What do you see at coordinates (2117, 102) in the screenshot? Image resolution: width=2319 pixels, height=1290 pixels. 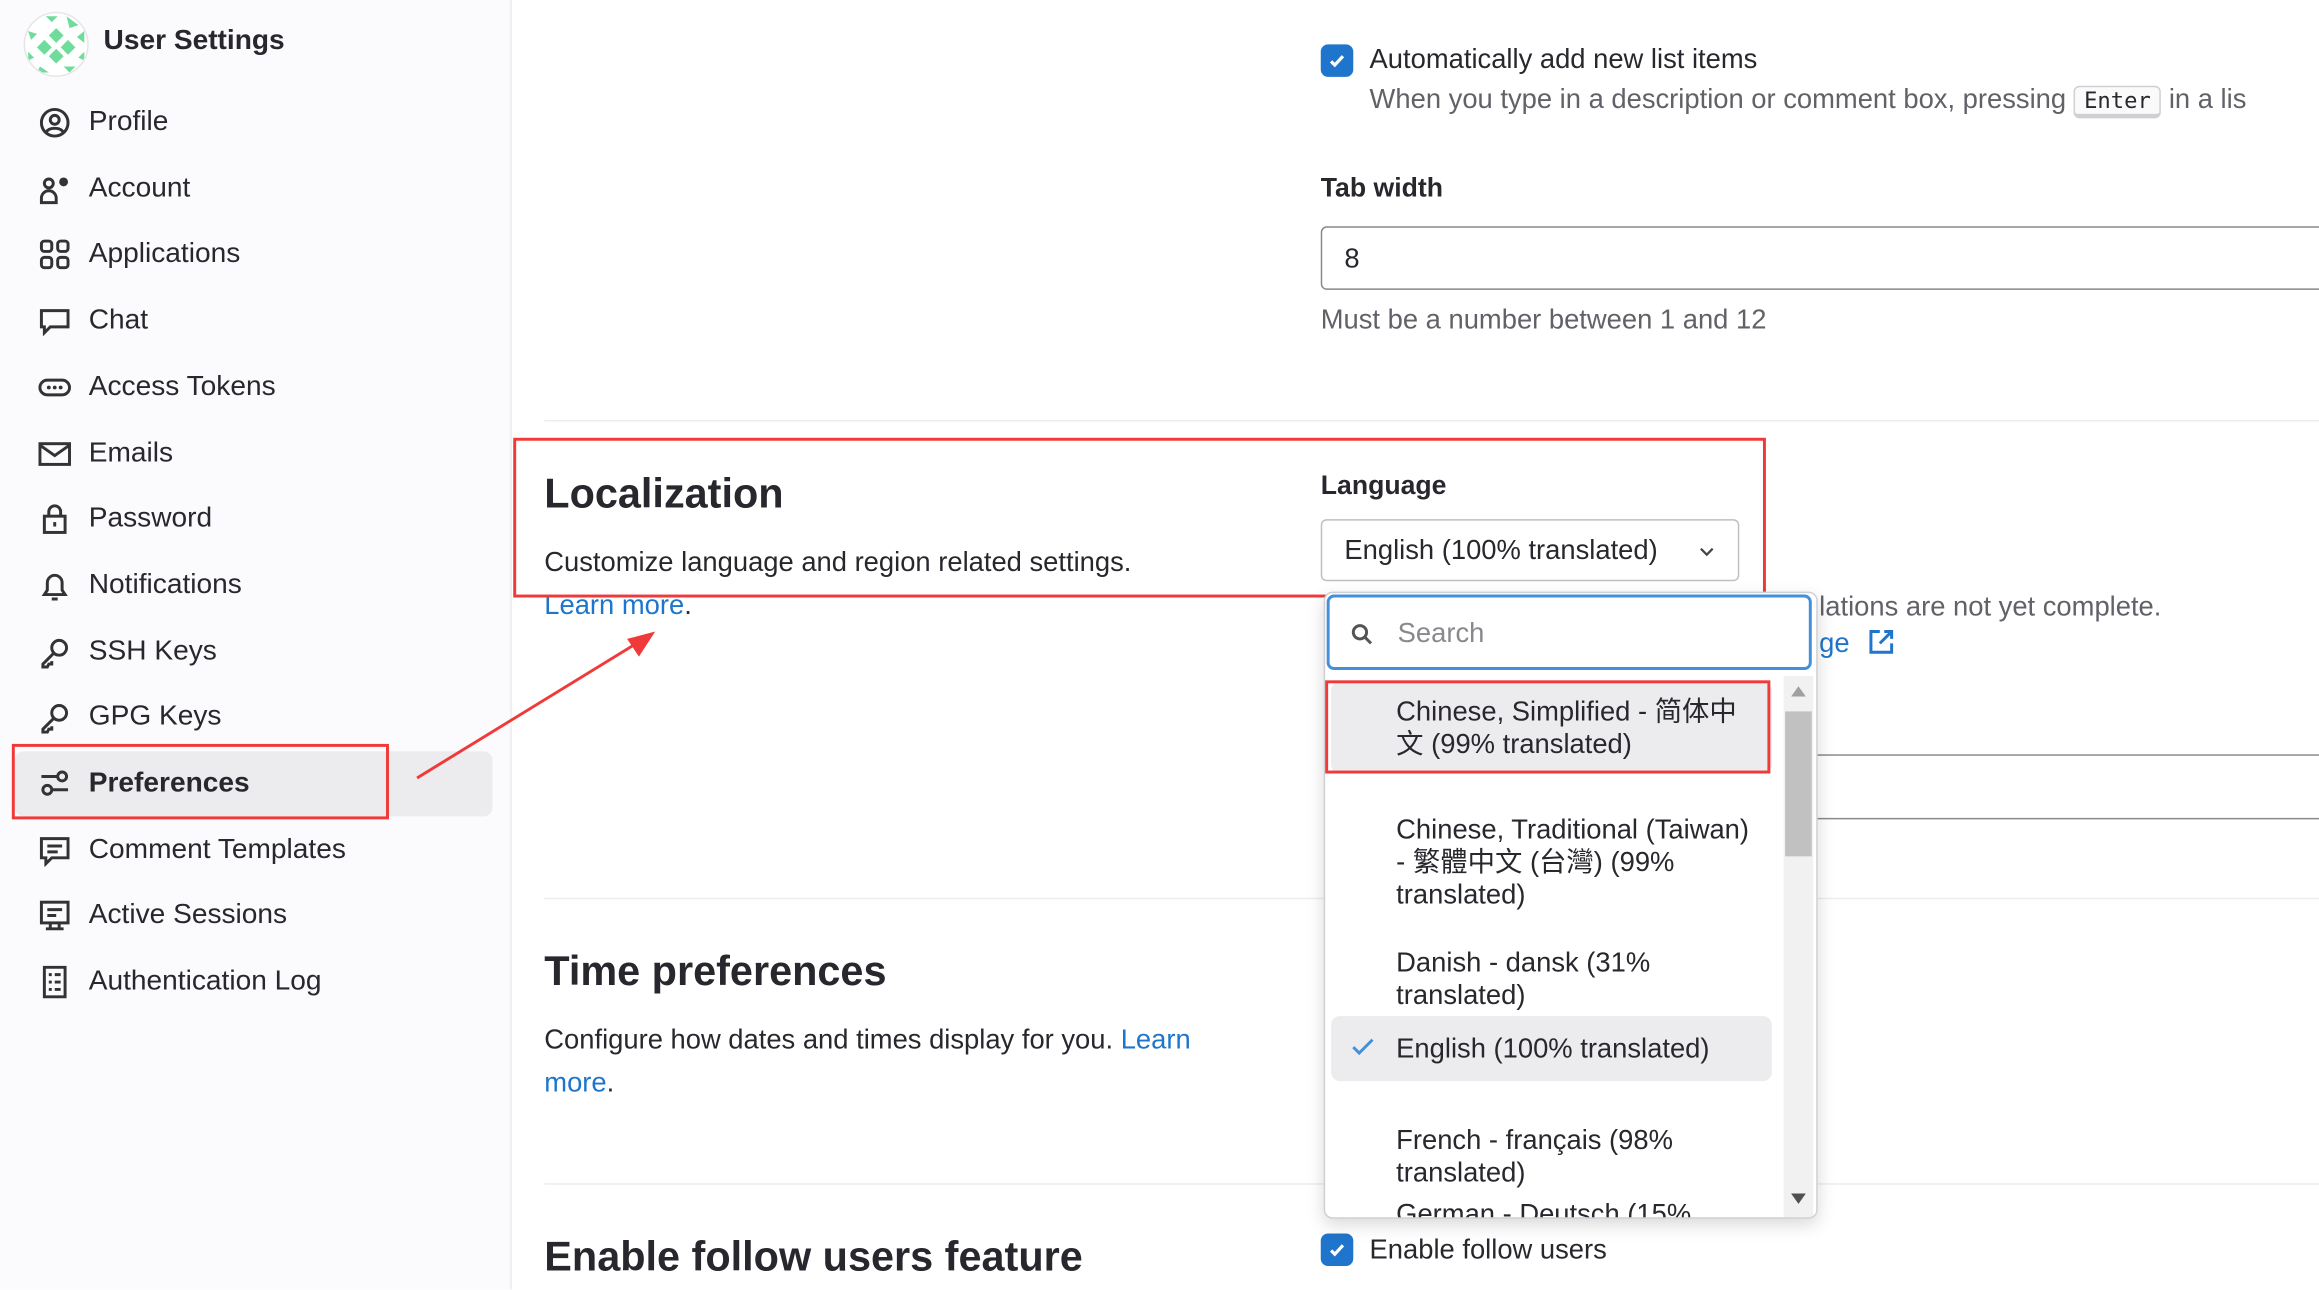 I see `enter-key: Enter` at bounding box center [2117, 102].